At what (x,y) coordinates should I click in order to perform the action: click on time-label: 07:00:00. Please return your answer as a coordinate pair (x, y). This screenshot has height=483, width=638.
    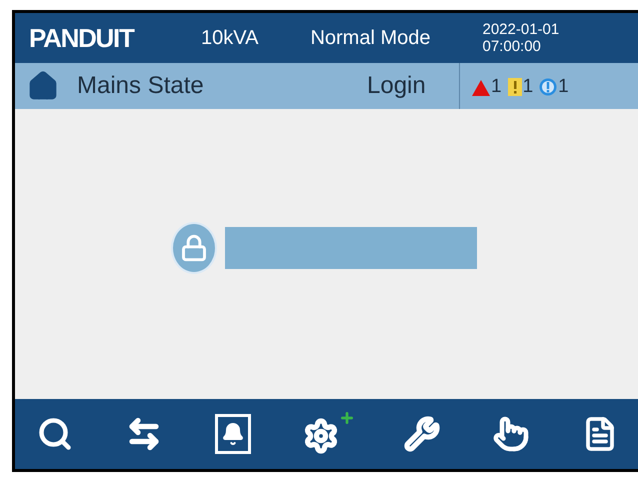
    Looking at the image, I should click on (512, 46).